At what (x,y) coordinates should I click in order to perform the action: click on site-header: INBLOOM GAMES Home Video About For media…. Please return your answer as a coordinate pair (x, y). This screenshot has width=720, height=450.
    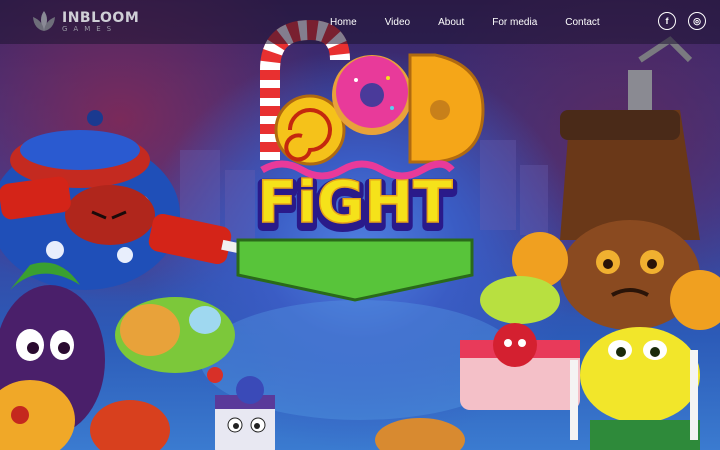
    Looking at the image, I should click on (360, 22).